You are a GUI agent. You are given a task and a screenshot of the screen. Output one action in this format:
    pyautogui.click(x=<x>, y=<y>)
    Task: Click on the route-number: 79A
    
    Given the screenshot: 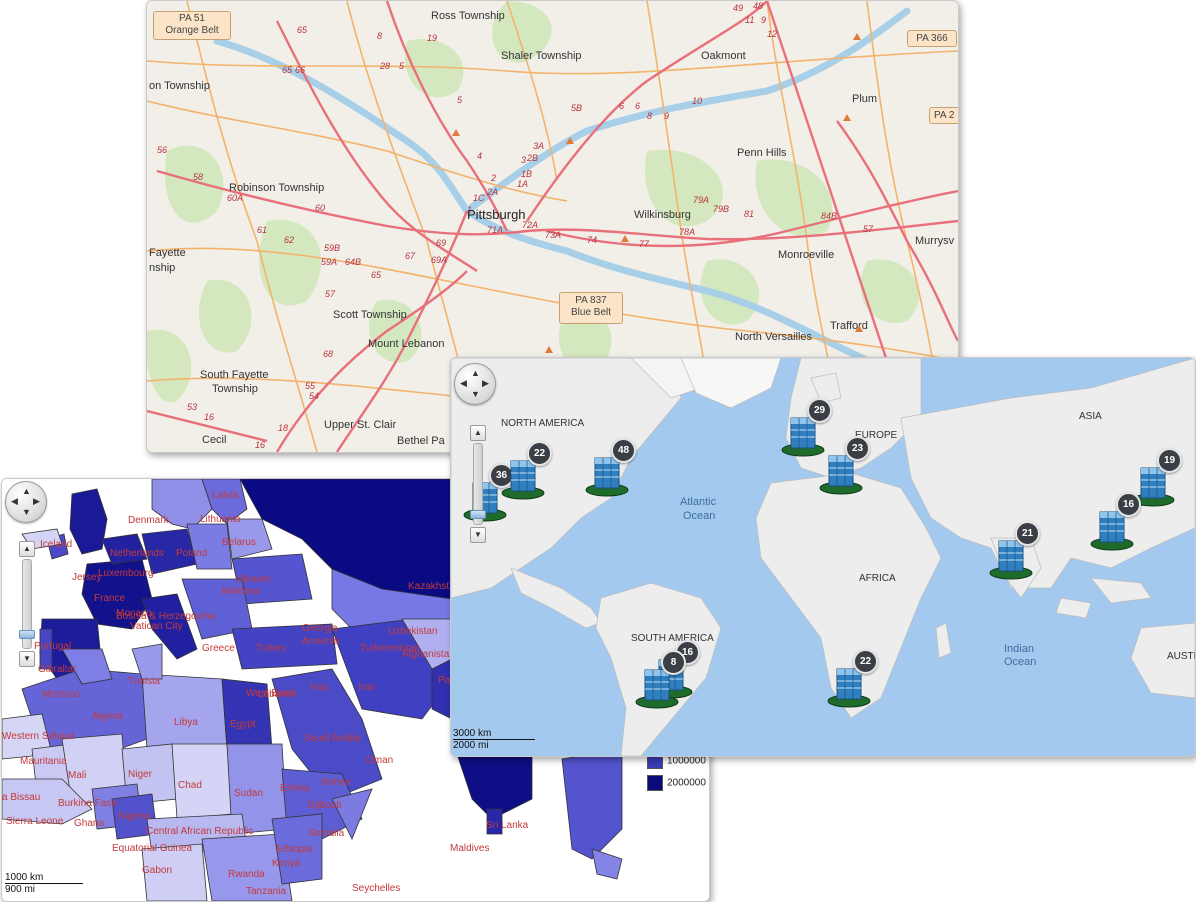 What is the action you would take?
    pyautogui.click(x=701, y=200)
    